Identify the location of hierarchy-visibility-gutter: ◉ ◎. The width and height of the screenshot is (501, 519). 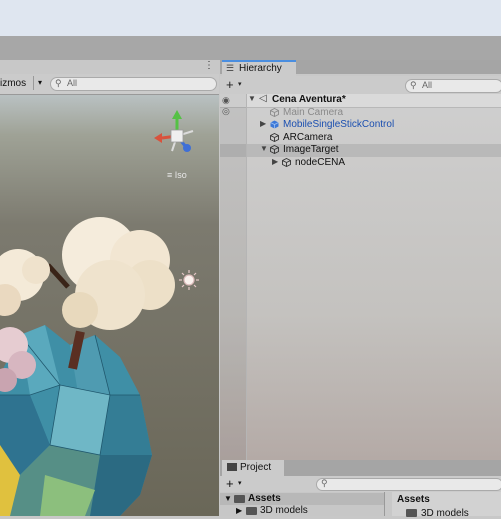
(233, 277).